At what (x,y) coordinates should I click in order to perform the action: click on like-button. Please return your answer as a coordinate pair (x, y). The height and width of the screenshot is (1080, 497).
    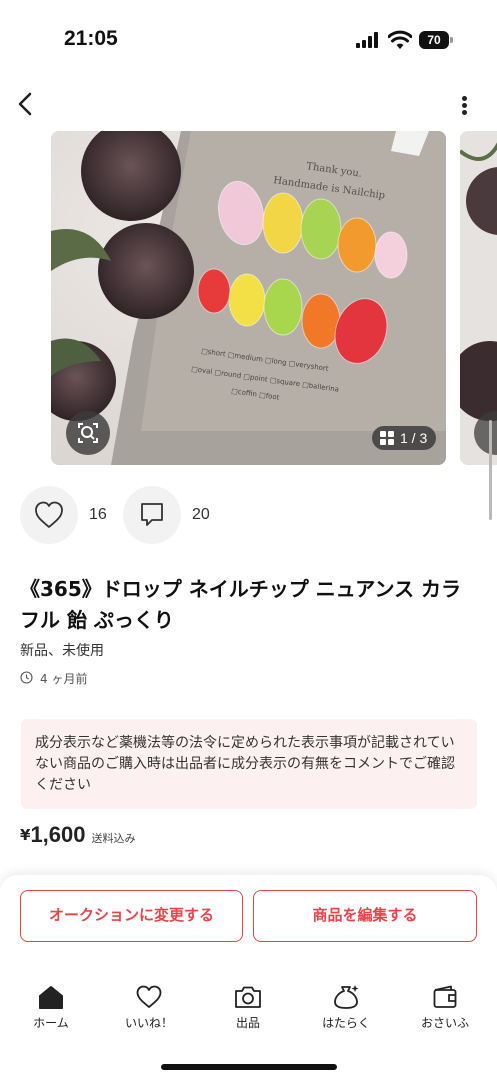
    Looking at the image, I should click on (49, 515).